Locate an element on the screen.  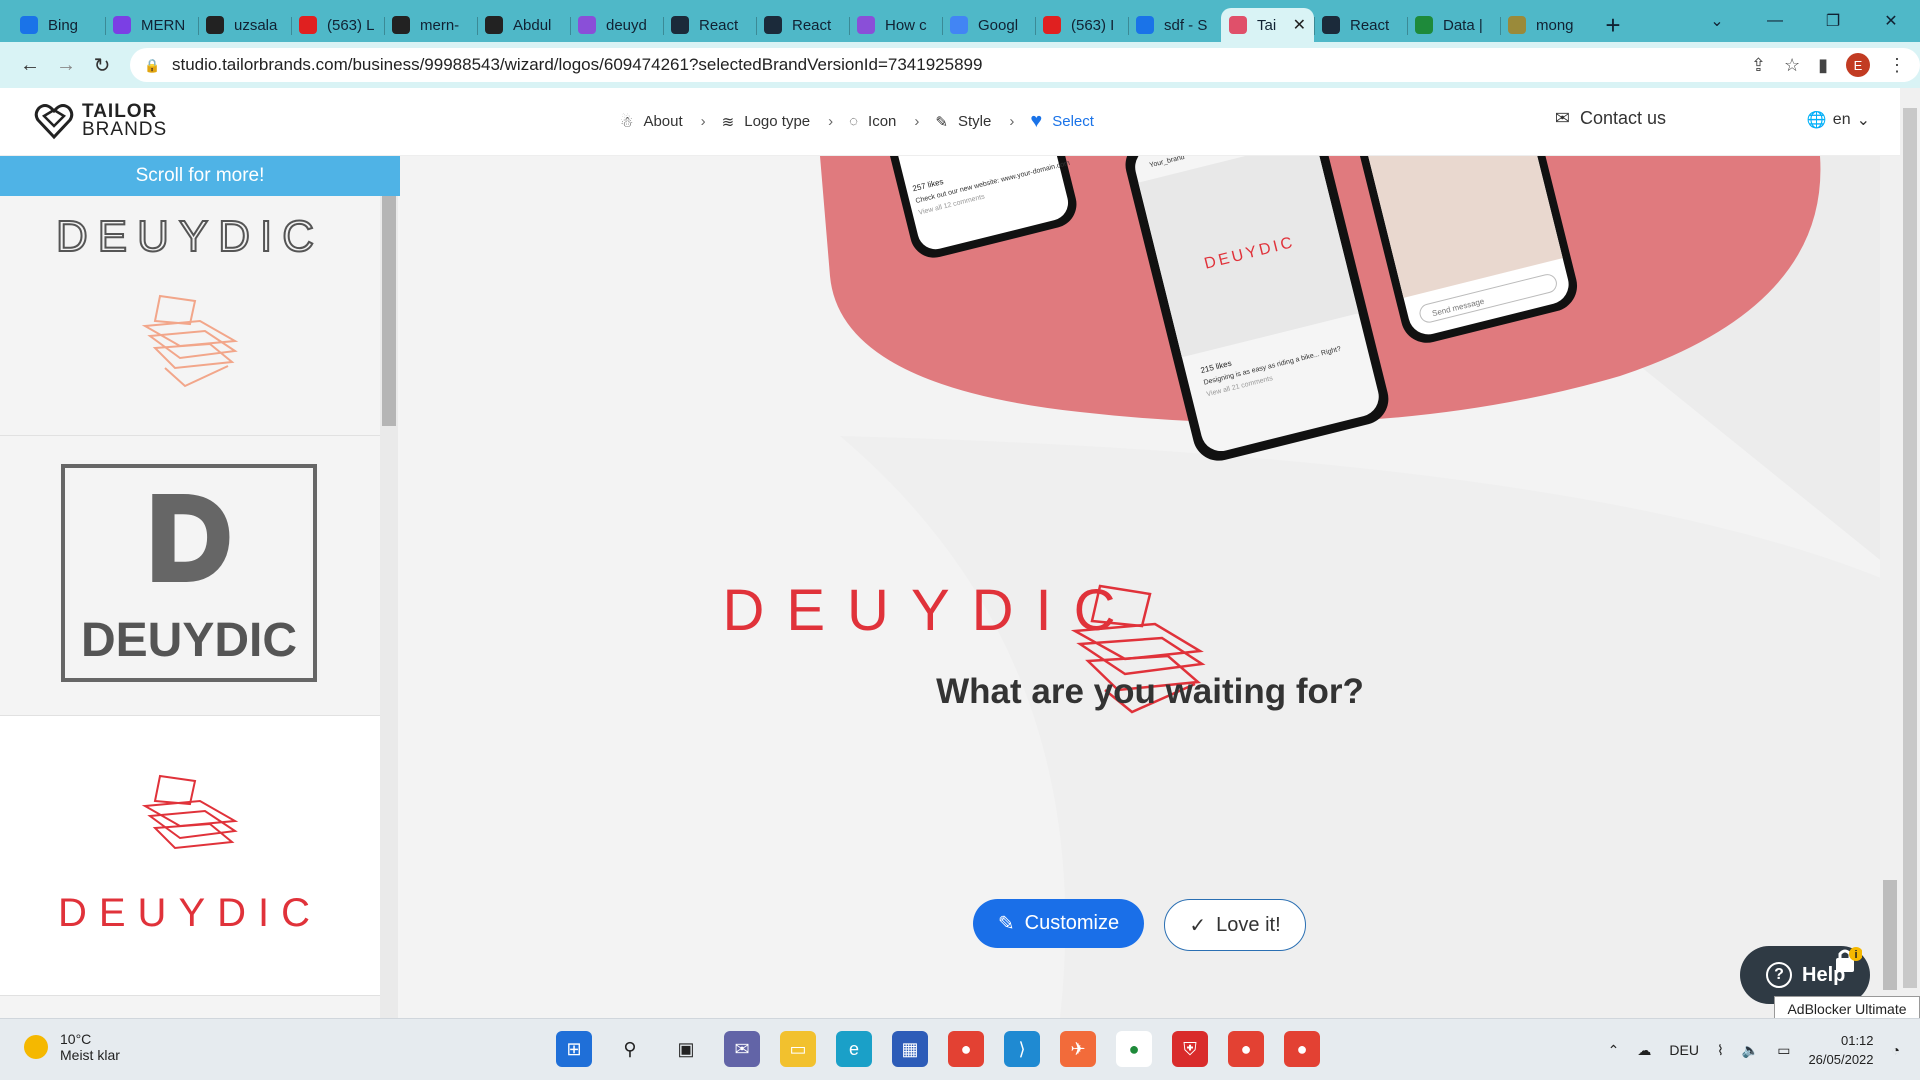
menu-kebab-icon: ⋮ is located at coordinates (1897, 65).